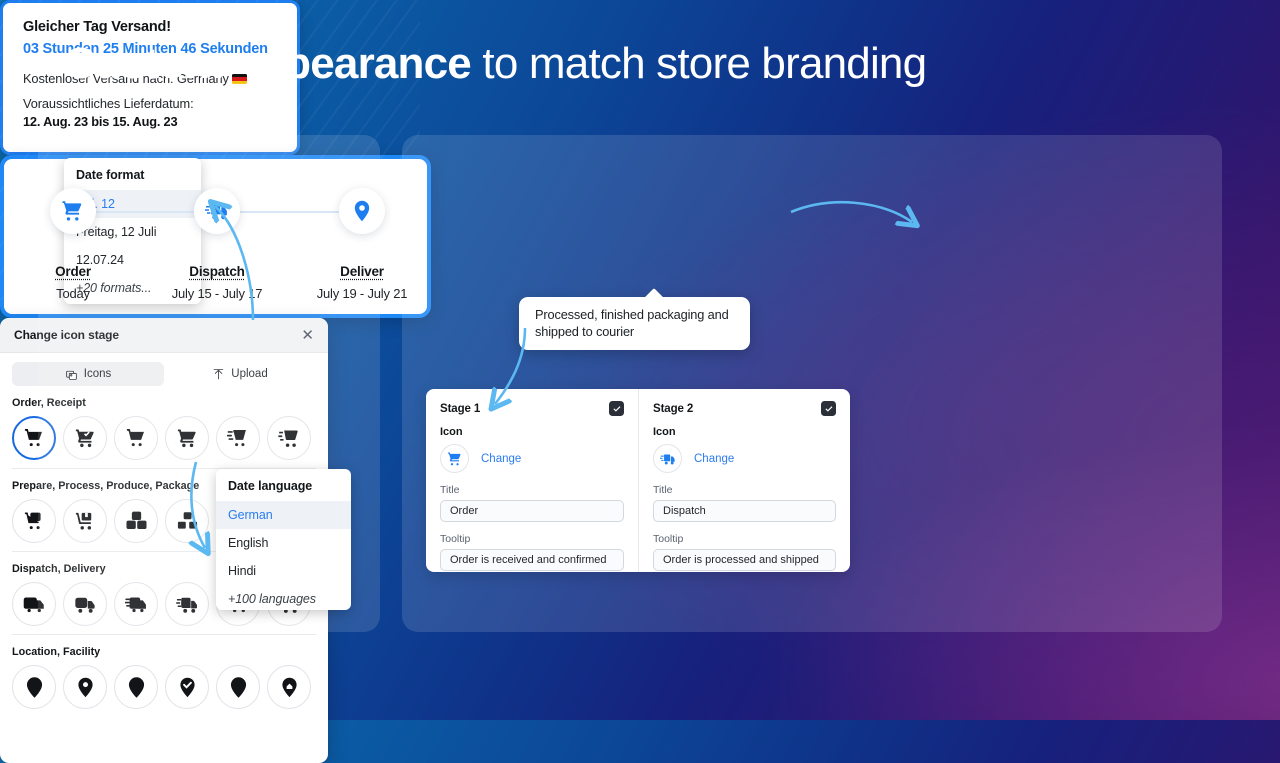 Image resolution: width=1280 pixels, height=763 pixels. Describe the element at coordinates (217, 271) in the screenshot. I see `timeline-step-label: Dispatch` at that location.